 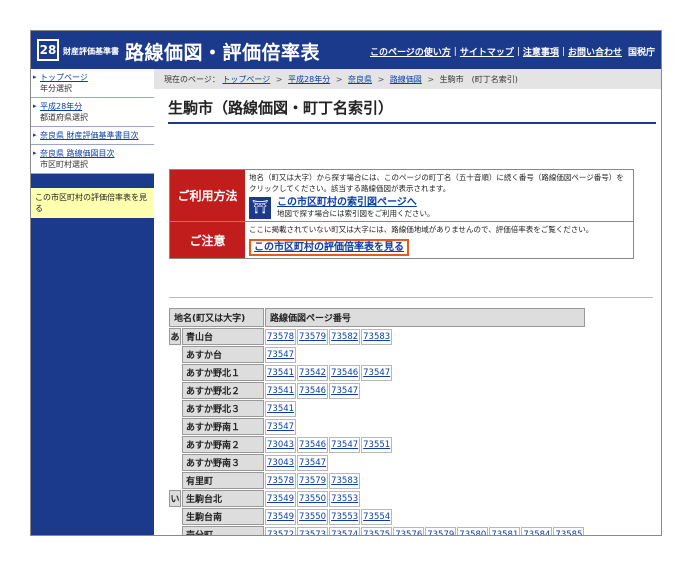 I want to click on sidebar-item-route-map-index: ▸ 奈良県 路線価図目次 市区町村選択, so click(x=92, y=159).